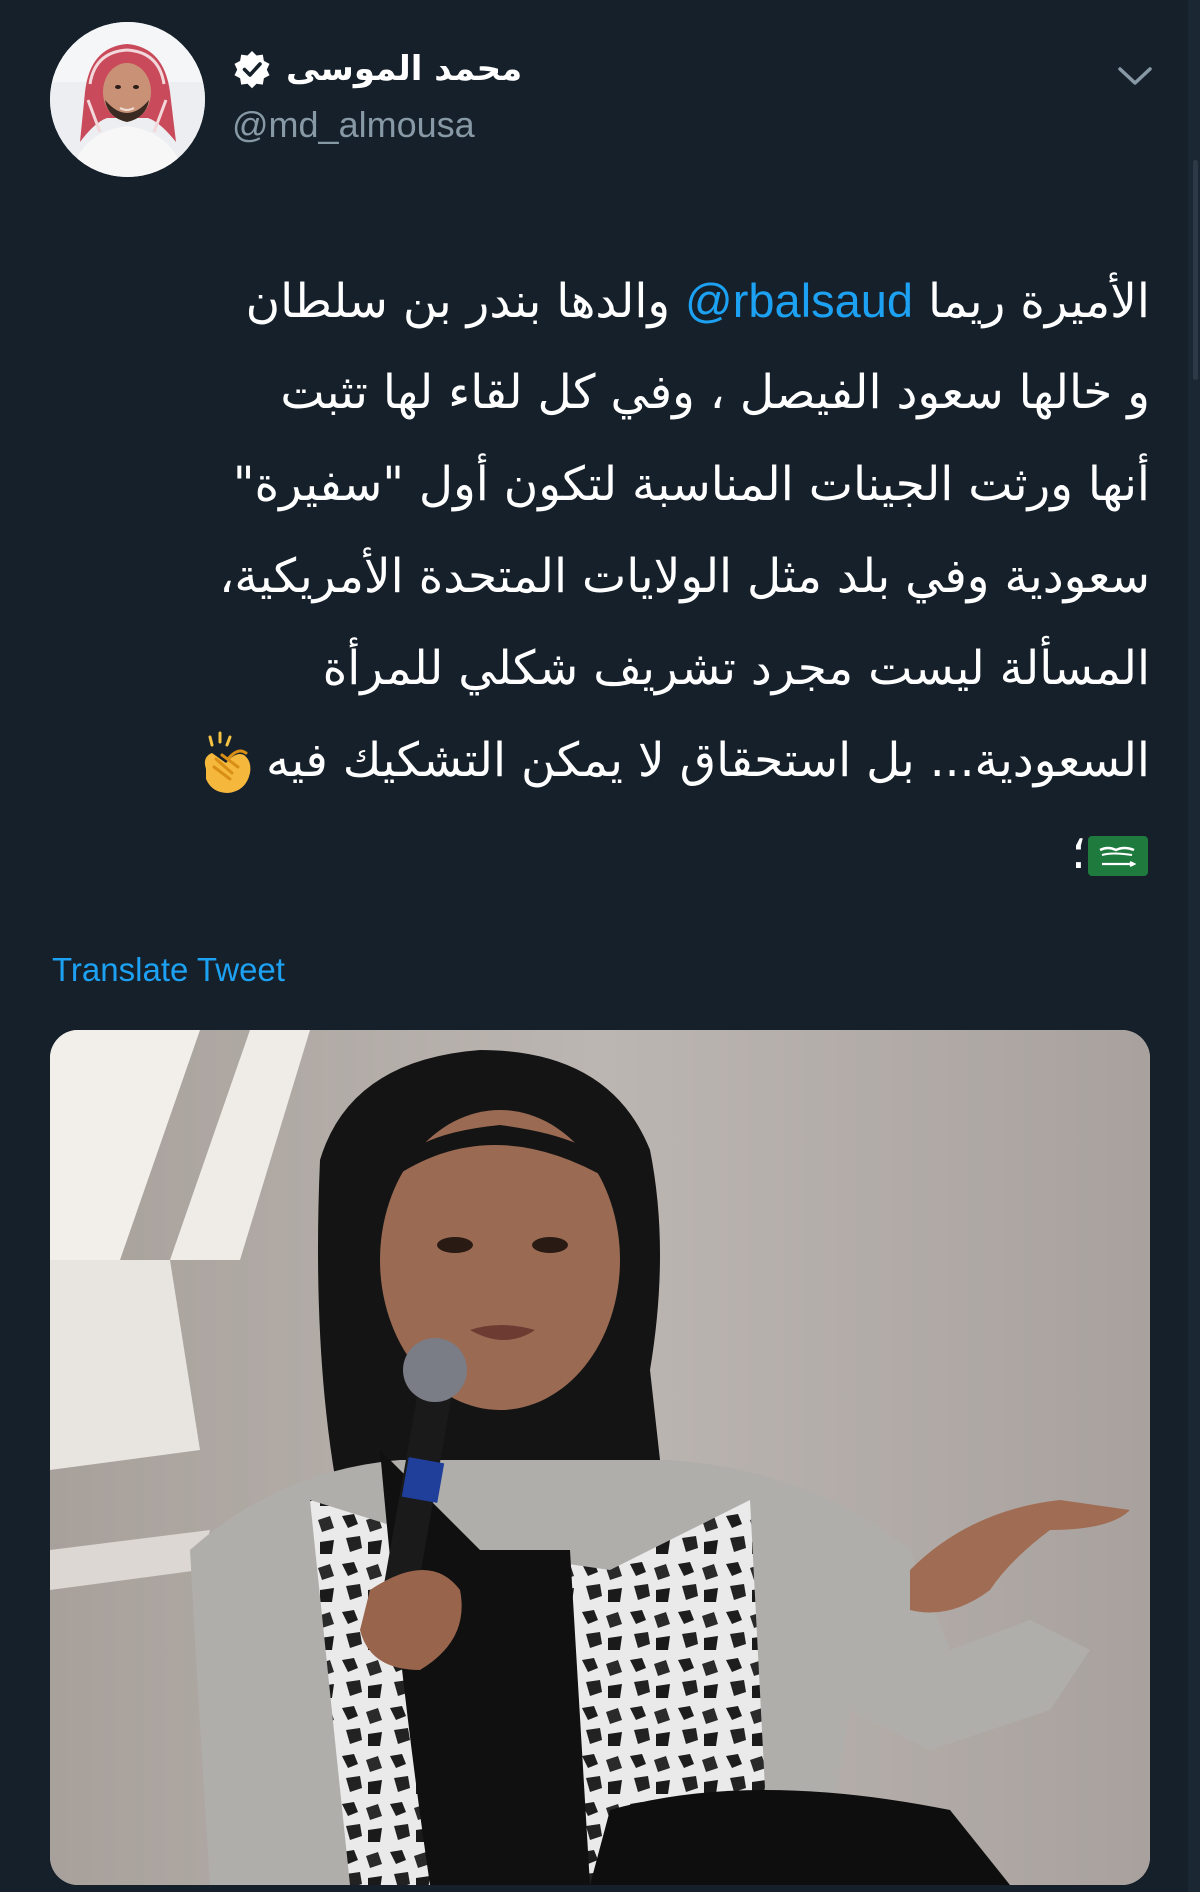  I want to click on author-display-name: محمد الموسى, so click(404, 69).